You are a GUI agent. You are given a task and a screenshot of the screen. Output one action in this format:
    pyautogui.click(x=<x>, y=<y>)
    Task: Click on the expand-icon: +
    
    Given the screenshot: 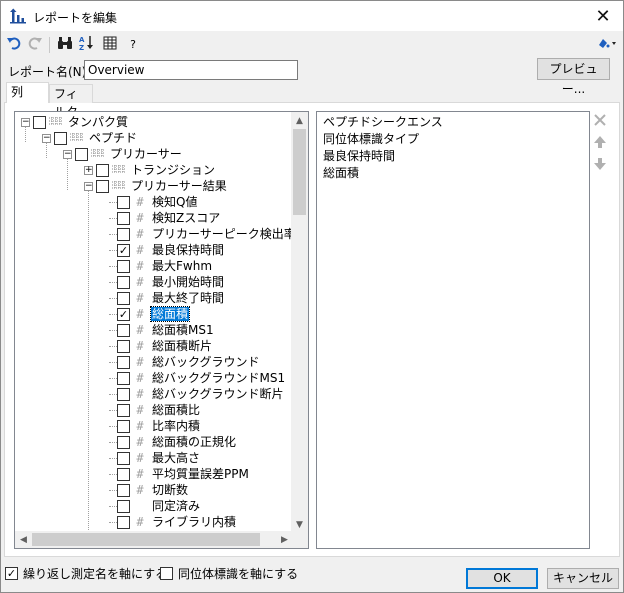 What is the action you would take?
    pyautogui.click(x=88, y=170)
    